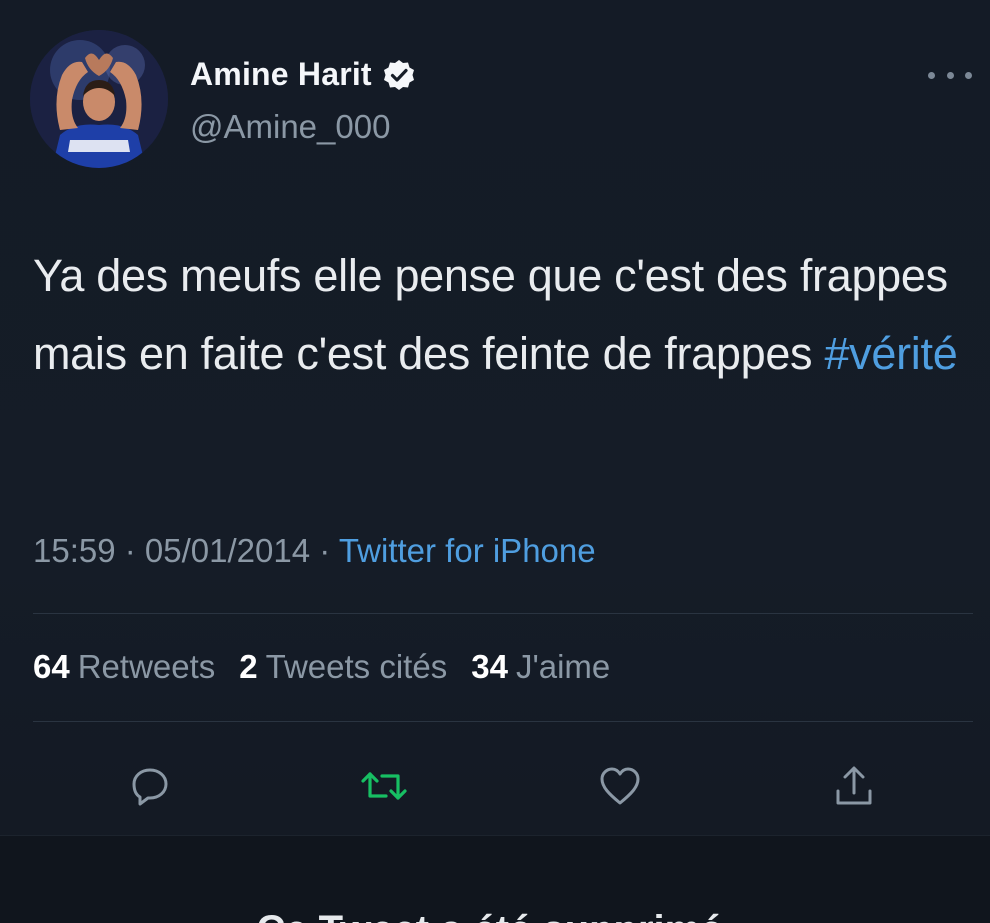 The width and height of the screenshot is (990, 923). What do you see at coordinates (489, 666) in the screenshot?
I see `likes-count: 34` at bounding box center [489, 666].